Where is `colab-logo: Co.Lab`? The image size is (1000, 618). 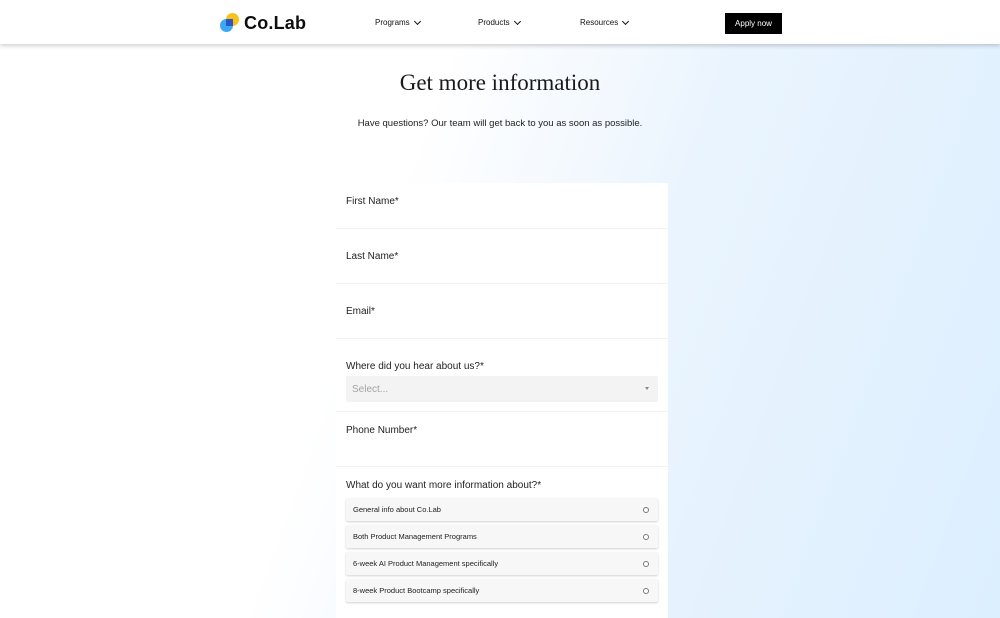 colab-logo: Co.Lab is located at coordinates (263, 23).